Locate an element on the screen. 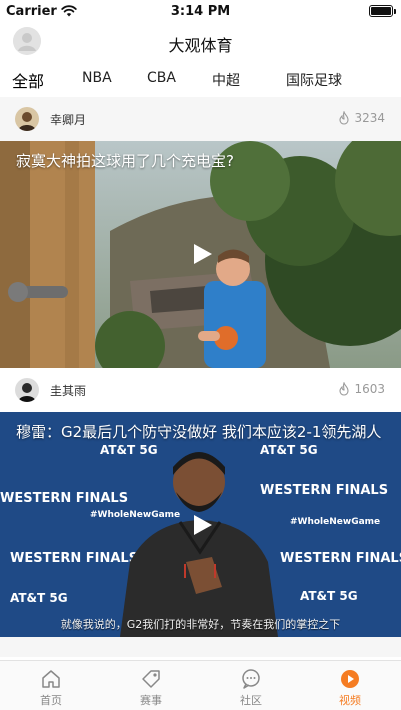 The width and height of the screenshot is (401, 710). home-icon is located at coordinates (51, 679).